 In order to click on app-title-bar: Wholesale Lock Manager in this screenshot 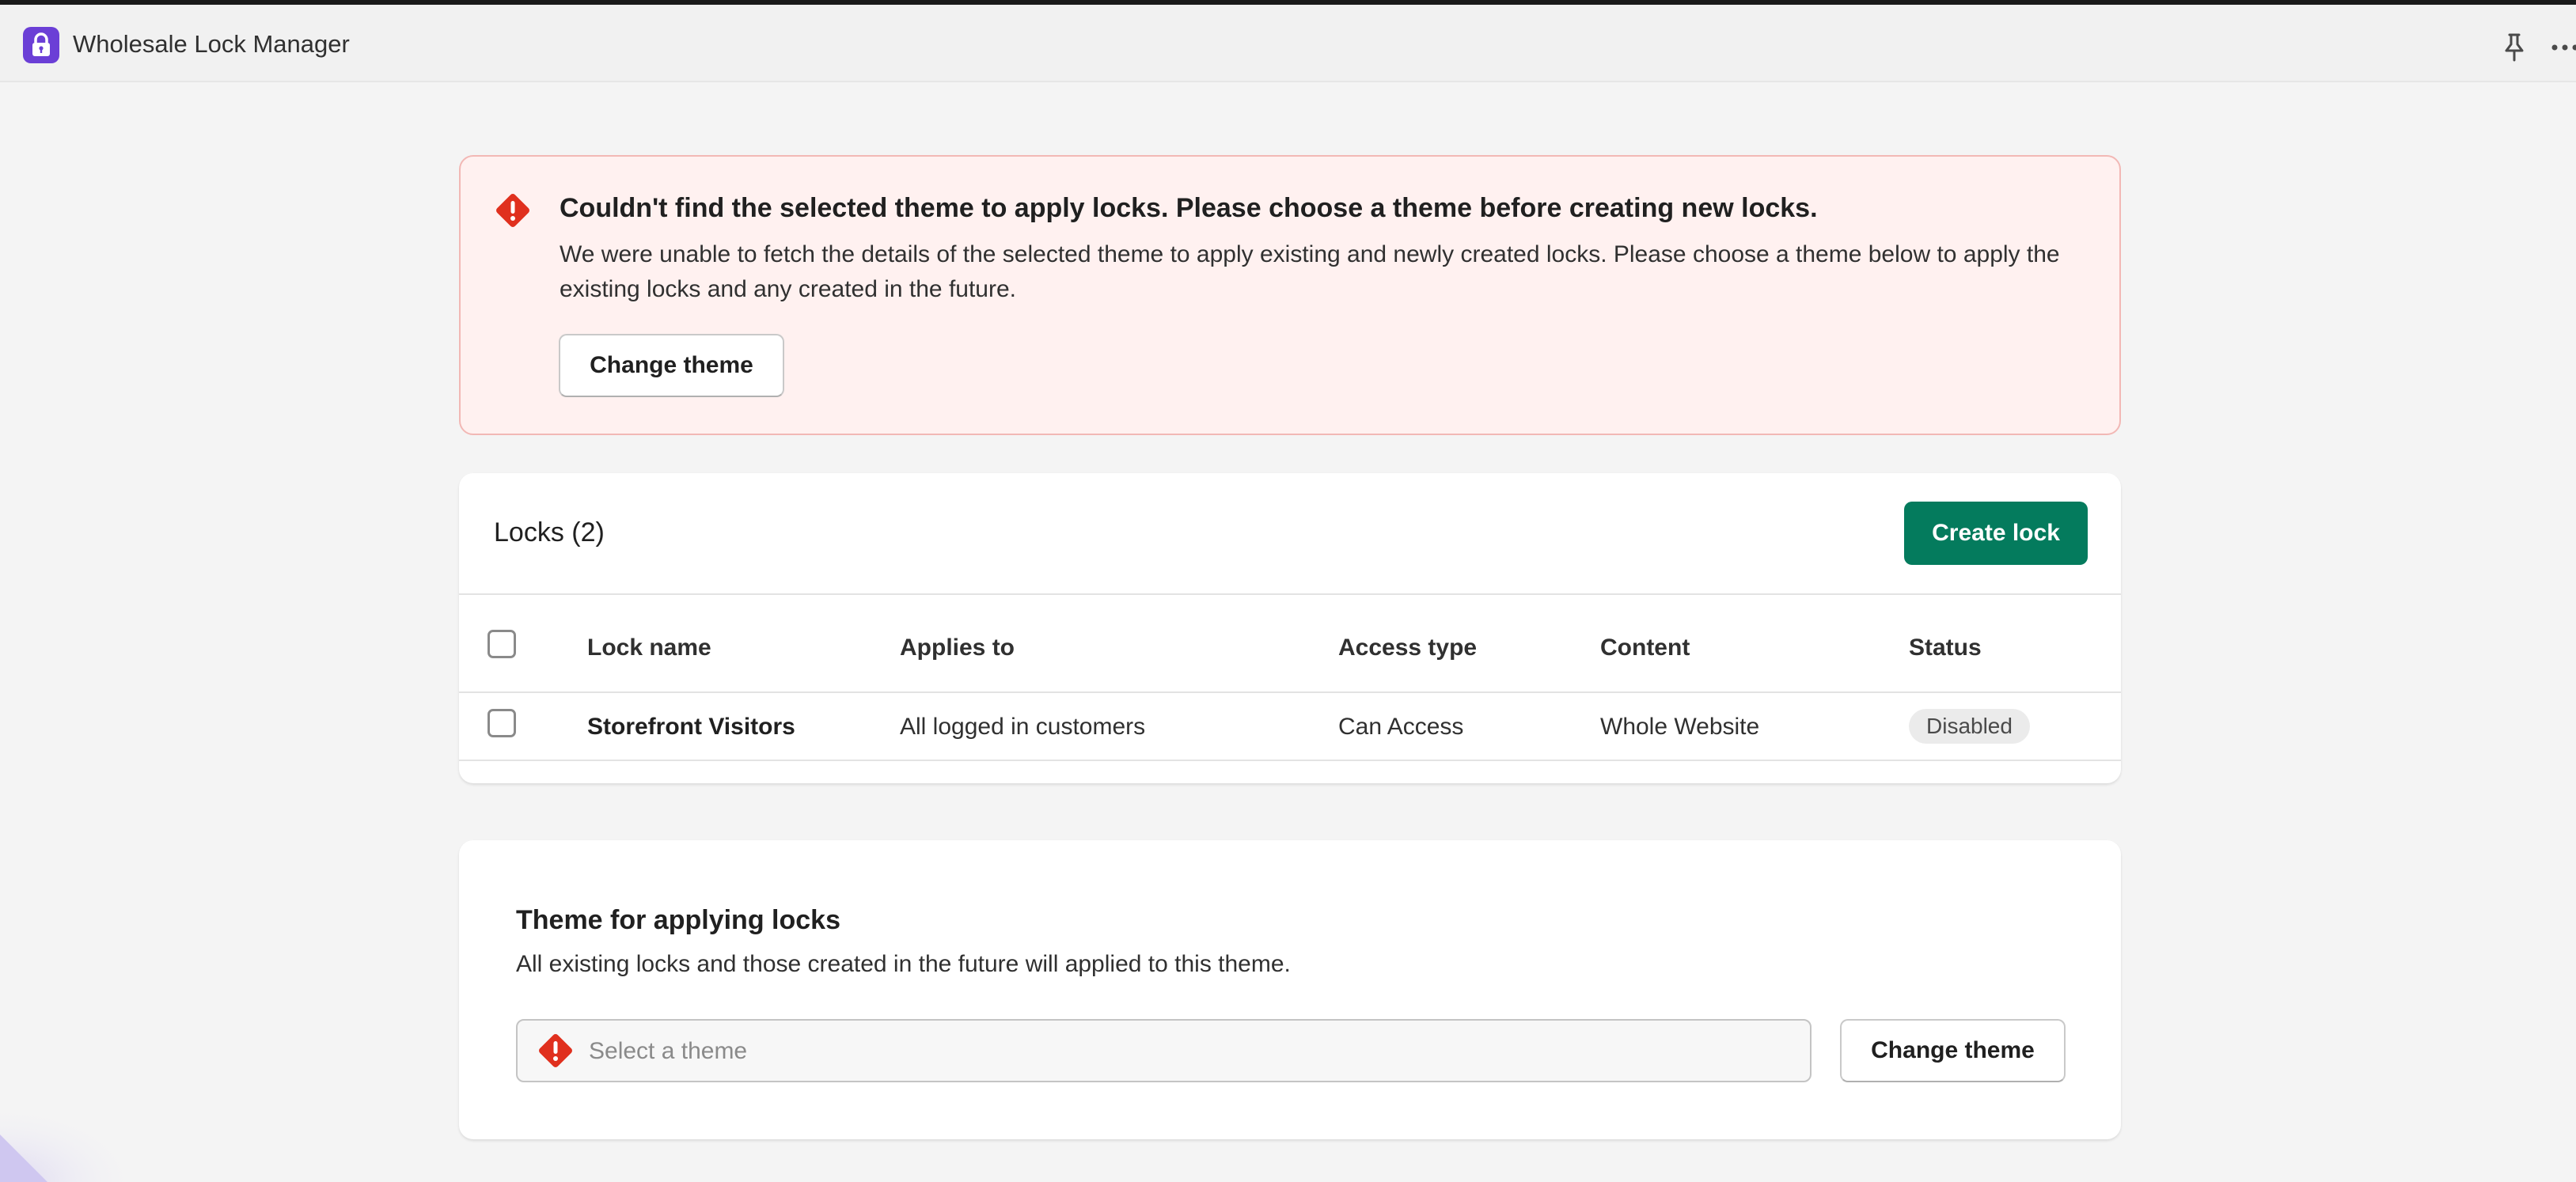, I will do `click(1288, 43)`.